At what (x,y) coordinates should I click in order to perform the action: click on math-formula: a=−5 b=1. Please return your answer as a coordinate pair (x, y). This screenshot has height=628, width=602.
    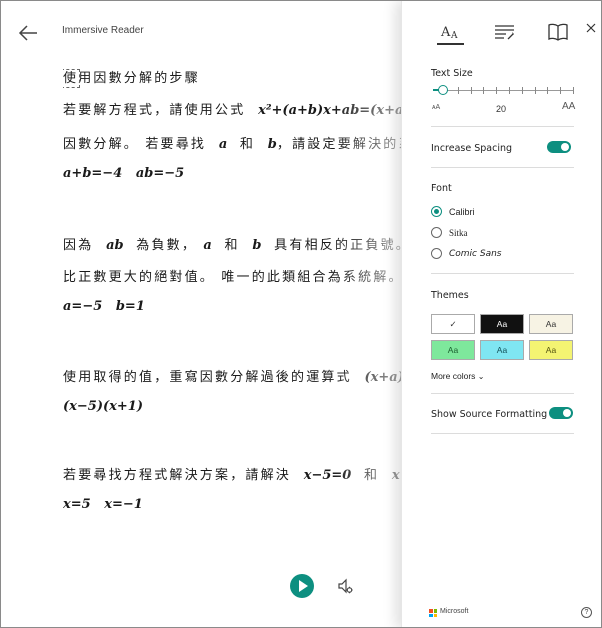
    Looking at the image, I should click on (104, 306).